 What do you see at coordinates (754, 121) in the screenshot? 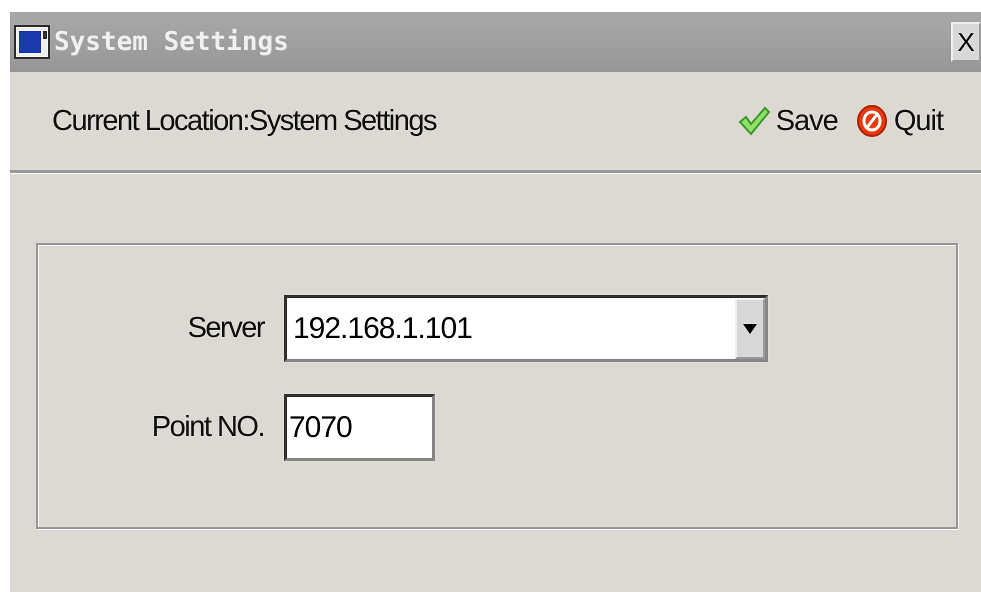
I see `checkmark-icon` at bounding box center [754, 121].